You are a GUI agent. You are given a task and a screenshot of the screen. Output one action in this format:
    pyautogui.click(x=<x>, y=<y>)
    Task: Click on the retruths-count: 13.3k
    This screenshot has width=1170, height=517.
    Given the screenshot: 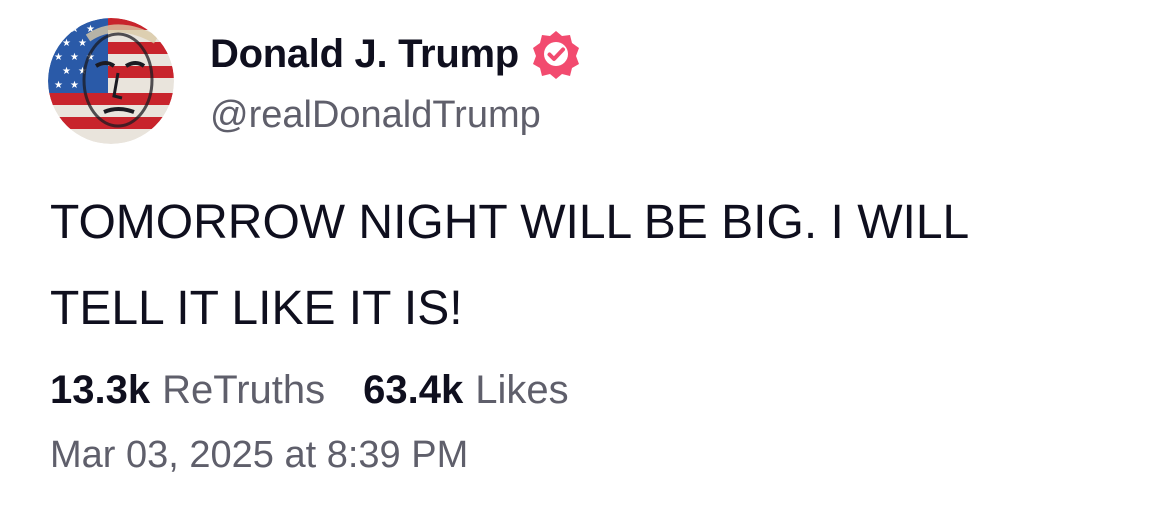 What is the action you would take?
    pyautogui.click(x=100, y=390)
    